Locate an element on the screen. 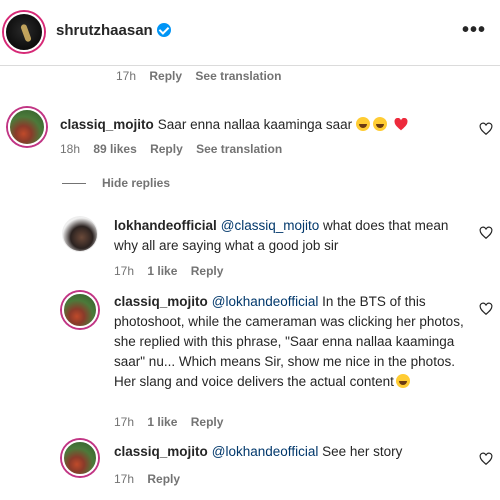 The height and width of the screenshot is (500, 500). caption-time: 17h is located at coordinates (126, 76).